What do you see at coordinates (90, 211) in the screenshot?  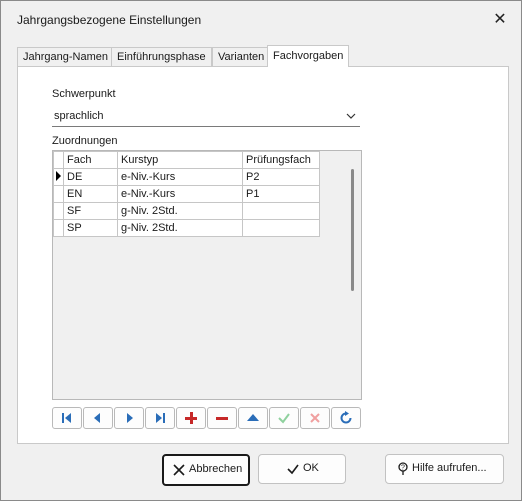 I see `cell-fach: SF` at bounding box center [90, 211].